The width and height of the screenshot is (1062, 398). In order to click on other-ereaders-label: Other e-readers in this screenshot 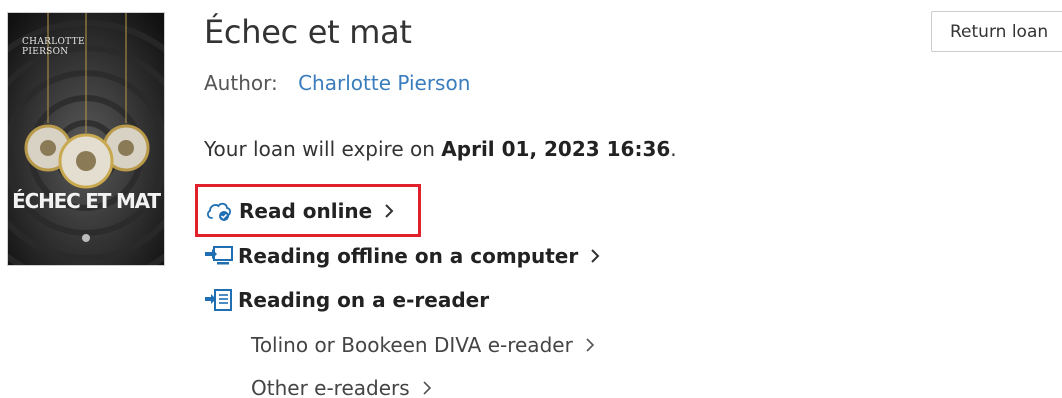, I will do `click(330, 387)`.